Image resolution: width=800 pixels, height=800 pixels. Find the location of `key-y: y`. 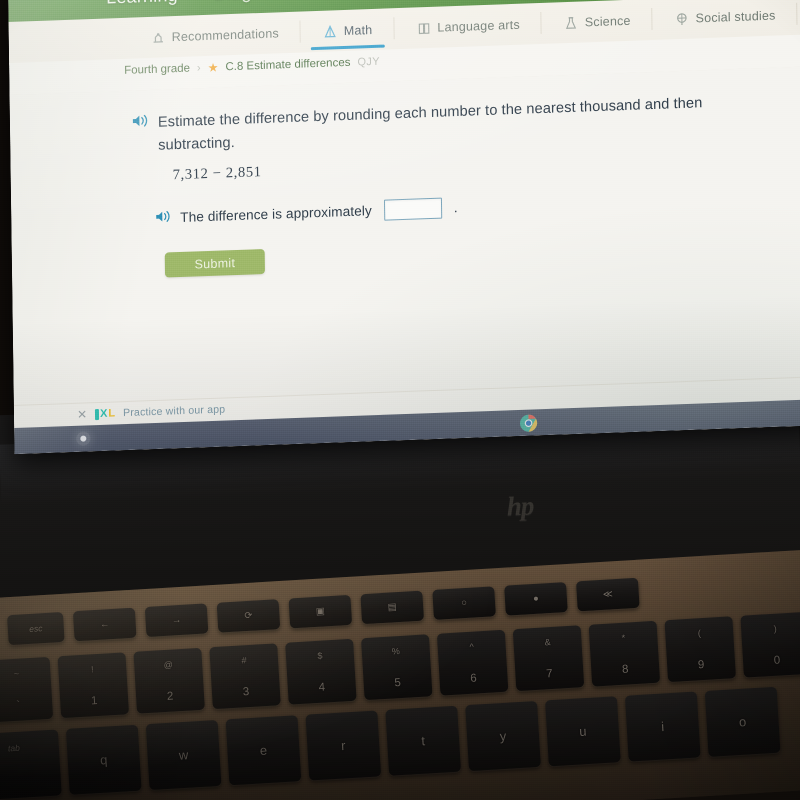

key-y: y is located at coordinates (503, 736).